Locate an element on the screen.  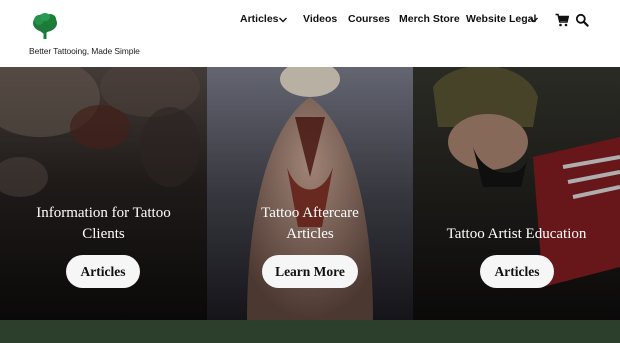
panel-title-line: Information for Tattoo is located at coordinates (103, 213).